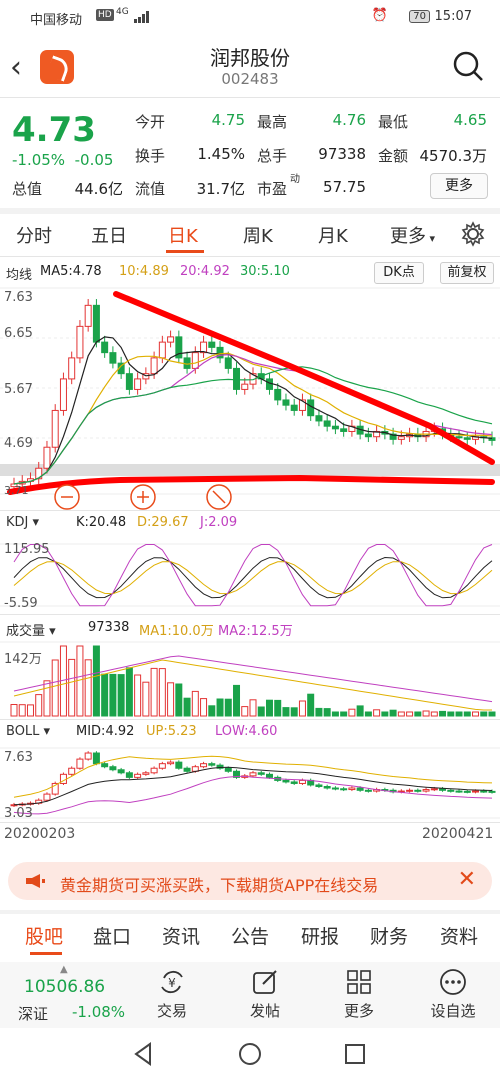 The width and height of the screenshot is (500, 1083). What do you see at coordinates (143, 497) in the screenshot?
I see `zoom-in-icon` at bounding box center [143, 497].